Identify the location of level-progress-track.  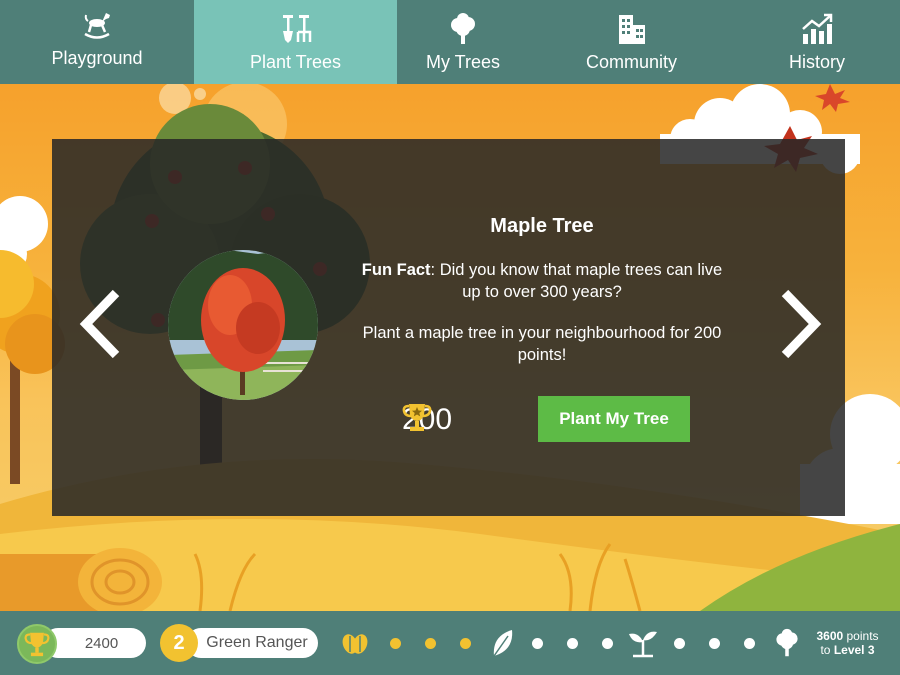
(555, 643).